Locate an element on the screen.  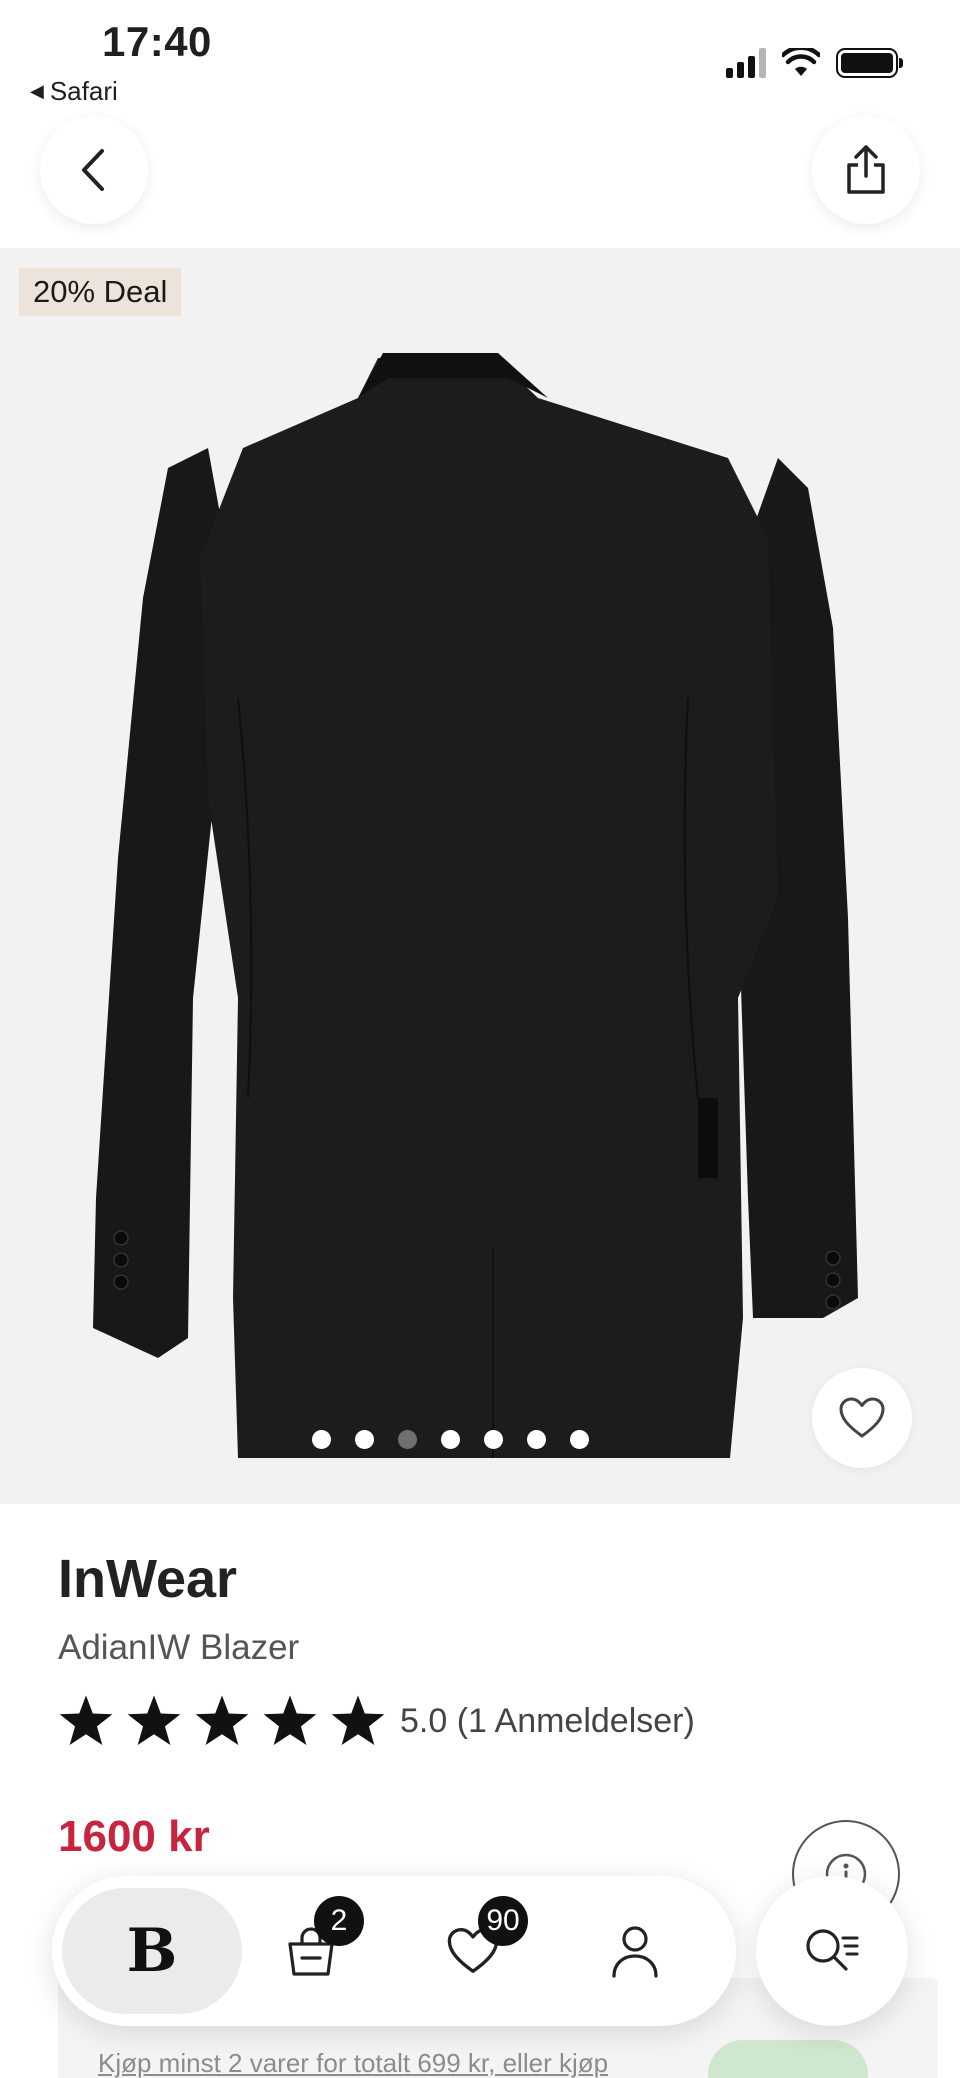
battery-icon is located at coordinates (869, 63).